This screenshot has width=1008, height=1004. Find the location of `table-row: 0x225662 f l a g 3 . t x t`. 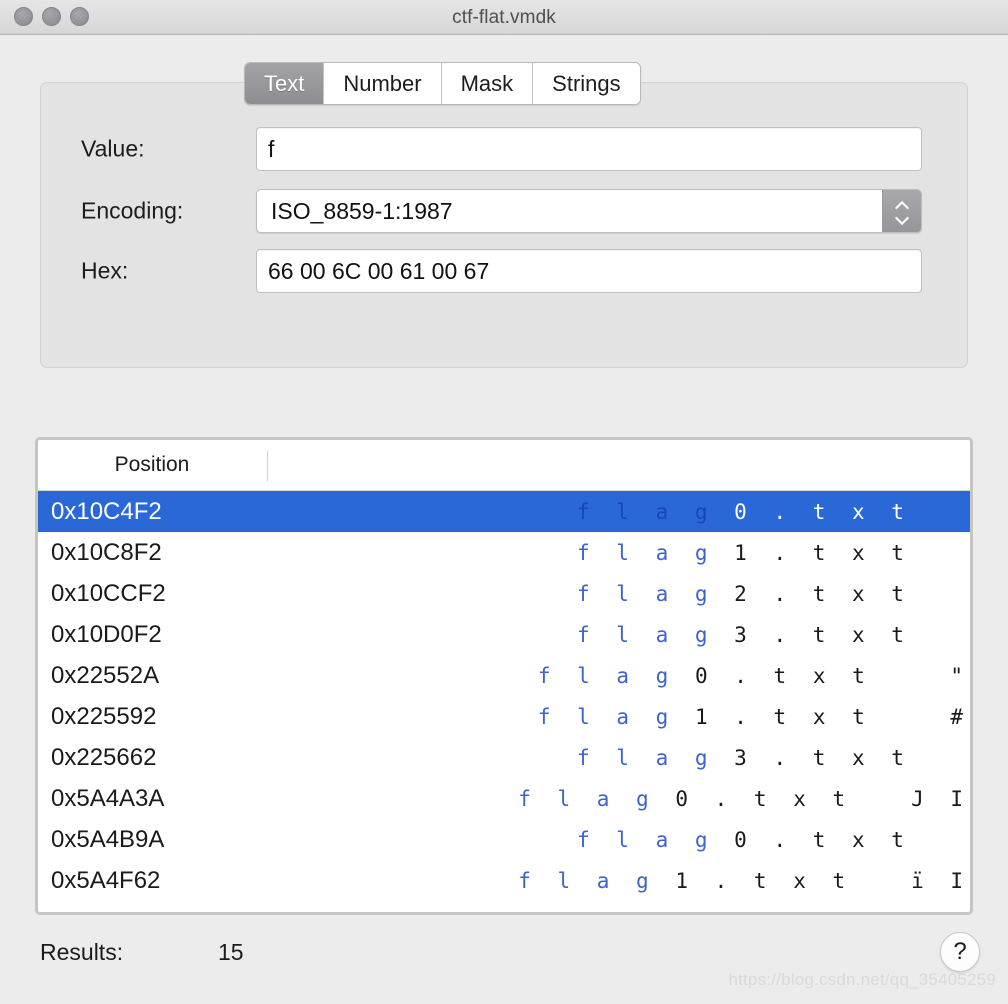

table-row: 0x225662 f l a g 3 . t x t is located at coordinates (504, 757).